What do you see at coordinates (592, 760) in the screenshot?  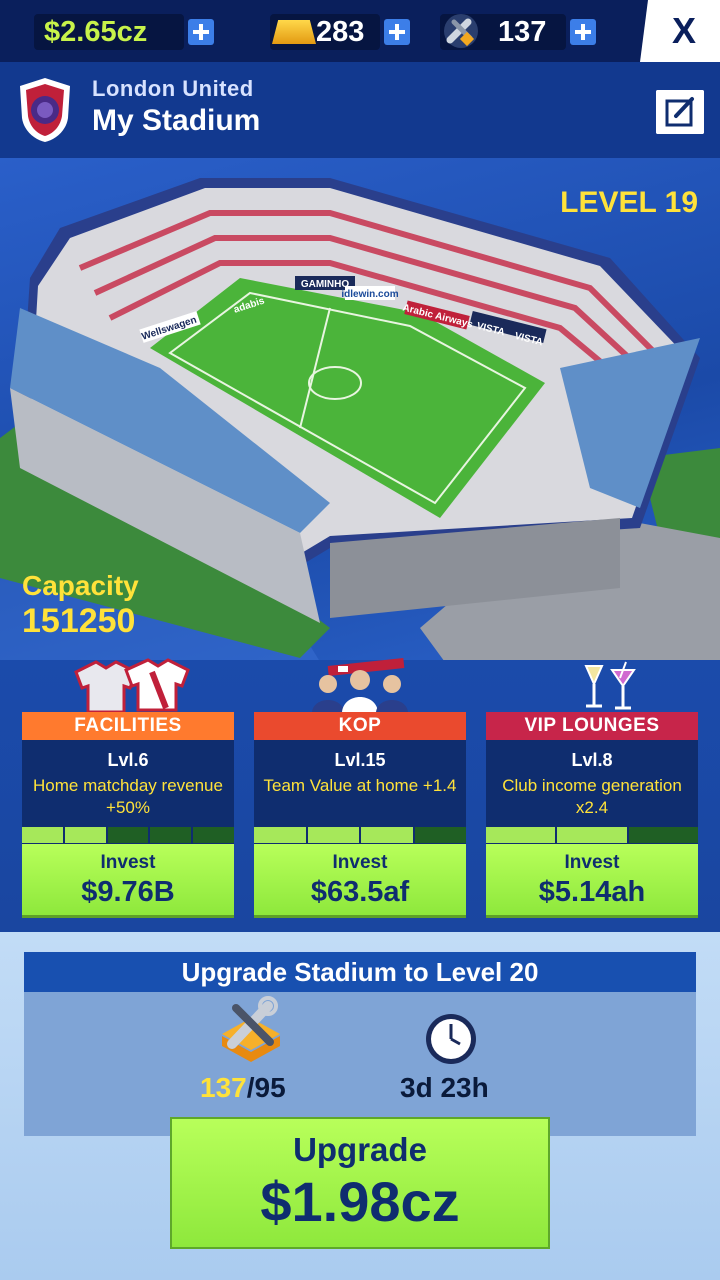 I see `card-level: Lvl.8` at bounding box center [592, 760].